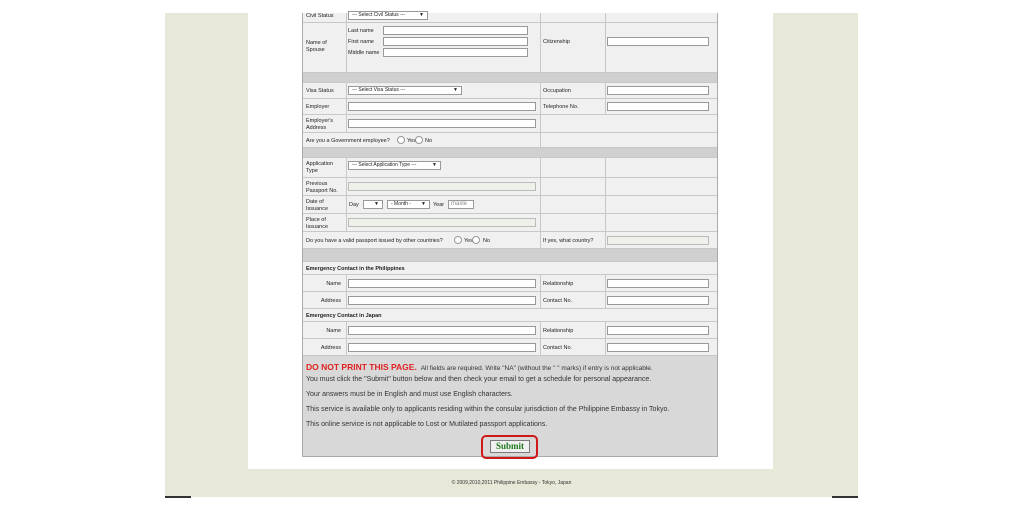  I want to click on other-no-radio, so click(476, 240).